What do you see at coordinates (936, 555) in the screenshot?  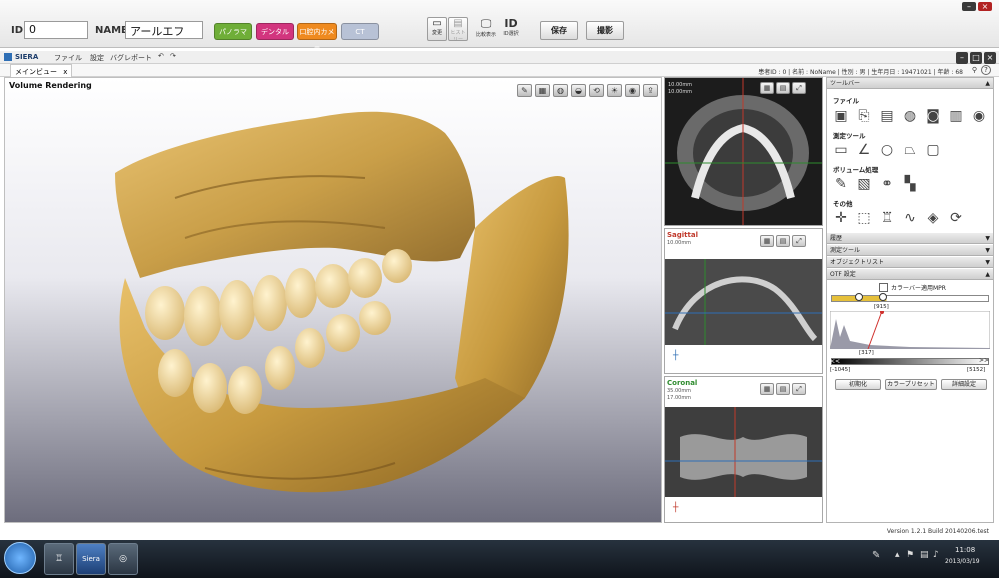 I see `volume-icon: ♪` at bounding box center [936, 555].